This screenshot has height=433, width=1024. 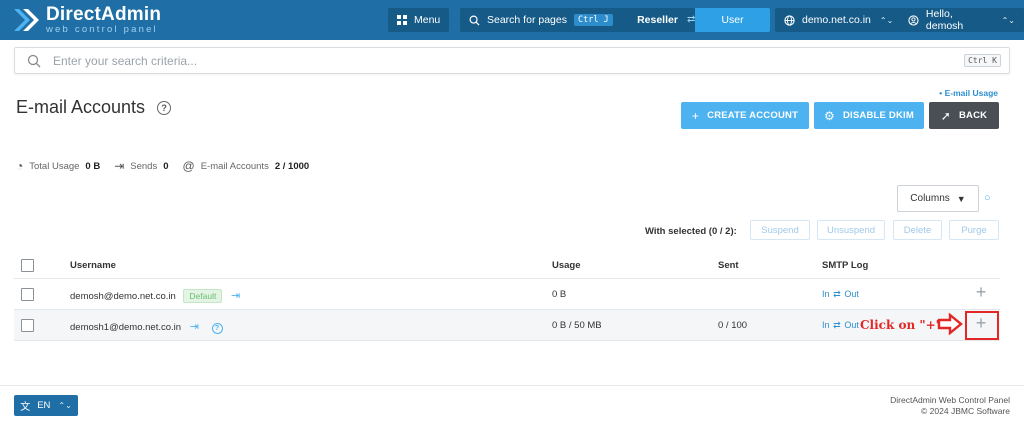 I want to click on domain-select: demo.net.co.in ⌃⌄, so click(x=839, y=20).